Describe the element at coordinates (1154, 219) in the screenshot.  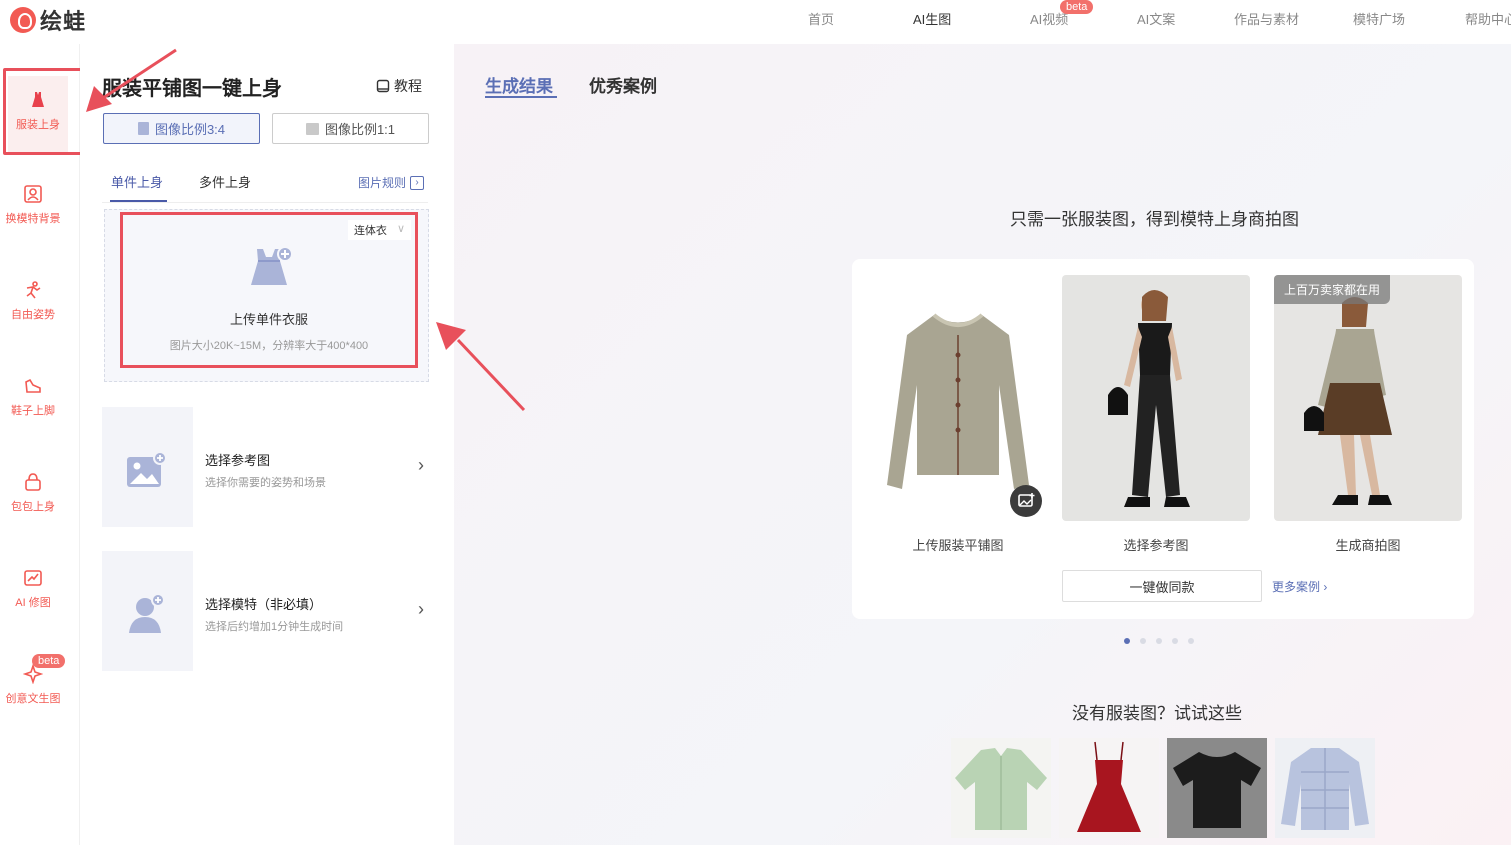
I see `intro-headline: 只需一张服装图，得到模特上身商拍图` at that location.